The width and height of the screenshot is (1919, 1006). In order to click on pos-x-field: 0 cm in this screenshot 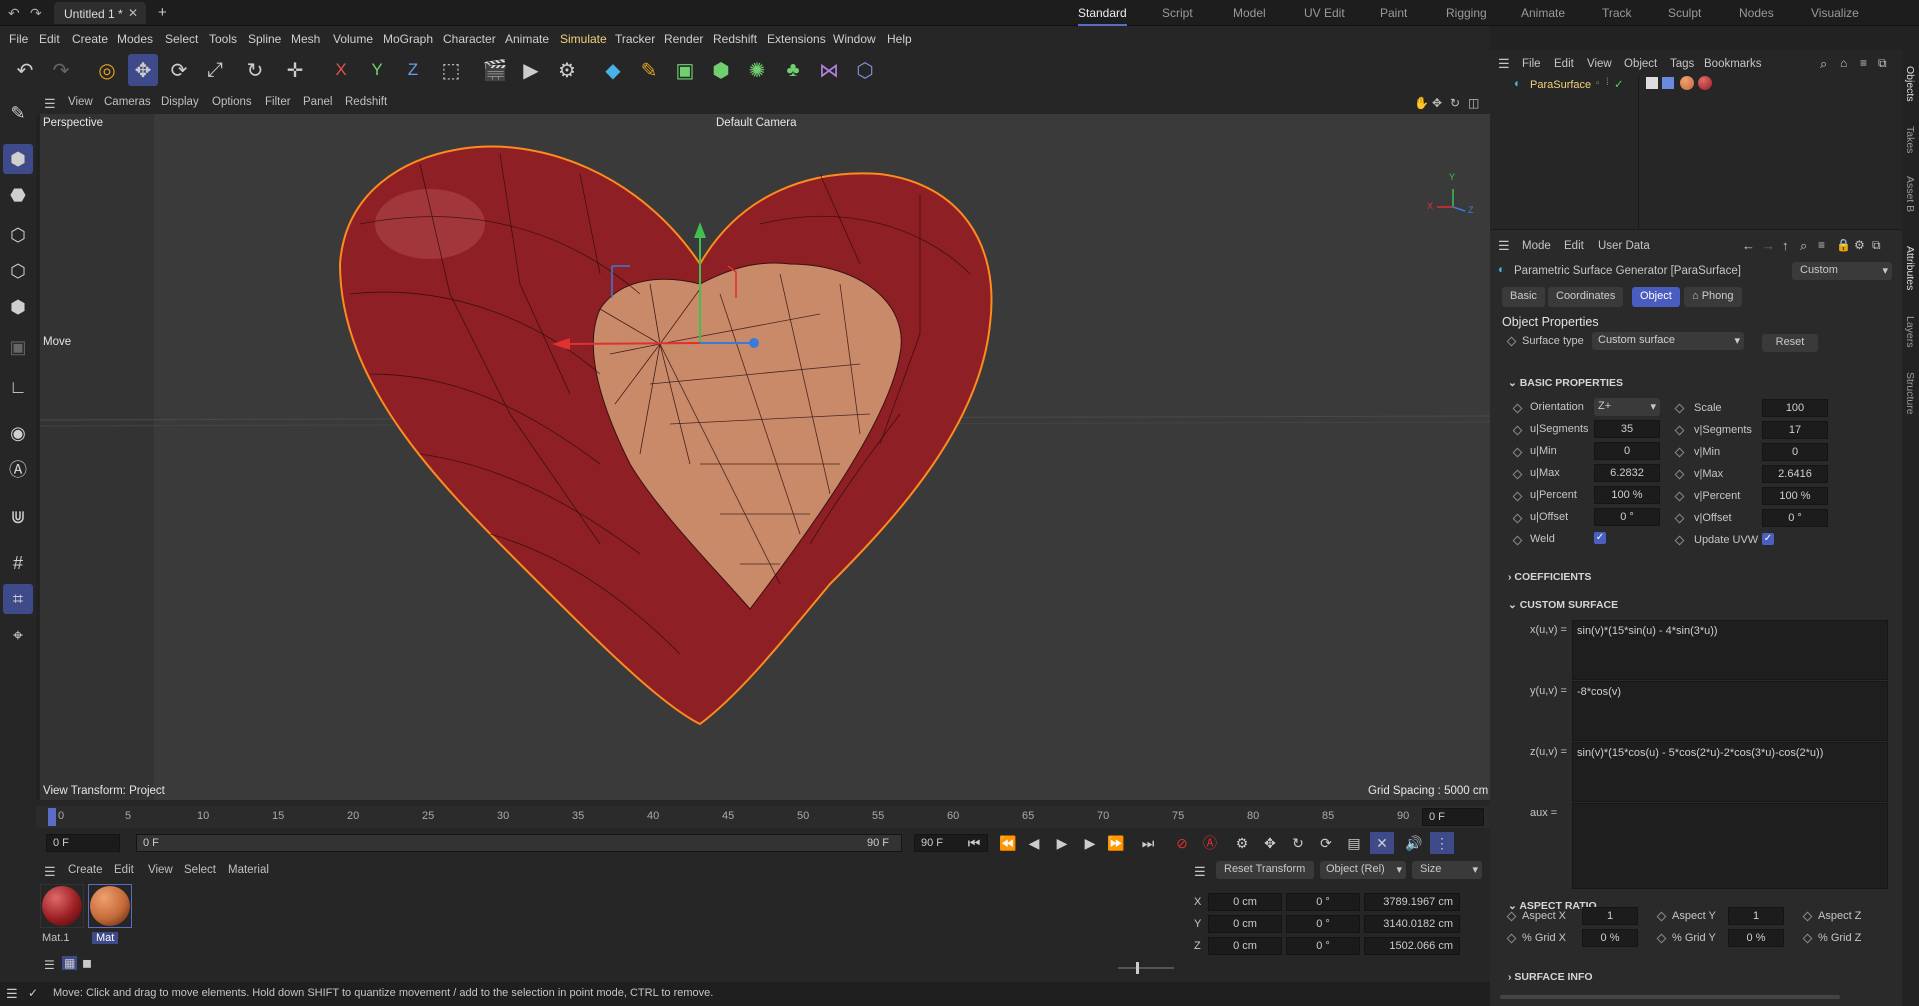, I will do `click(1245, 902)`.